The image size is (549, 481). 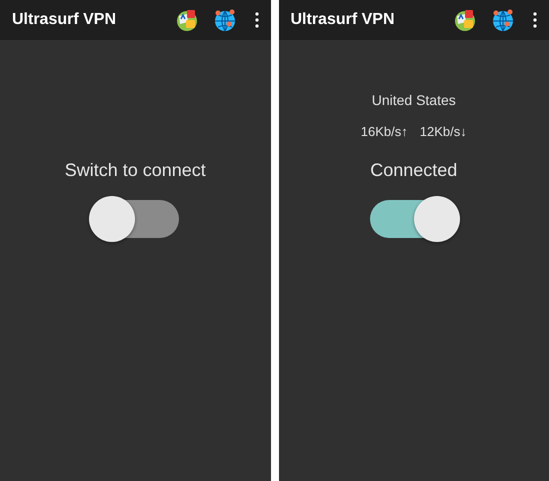 What do you see at coordinates (414, 170) in the screenshot?
I see `connection-status: Connected` at bounding box center [414, 170].